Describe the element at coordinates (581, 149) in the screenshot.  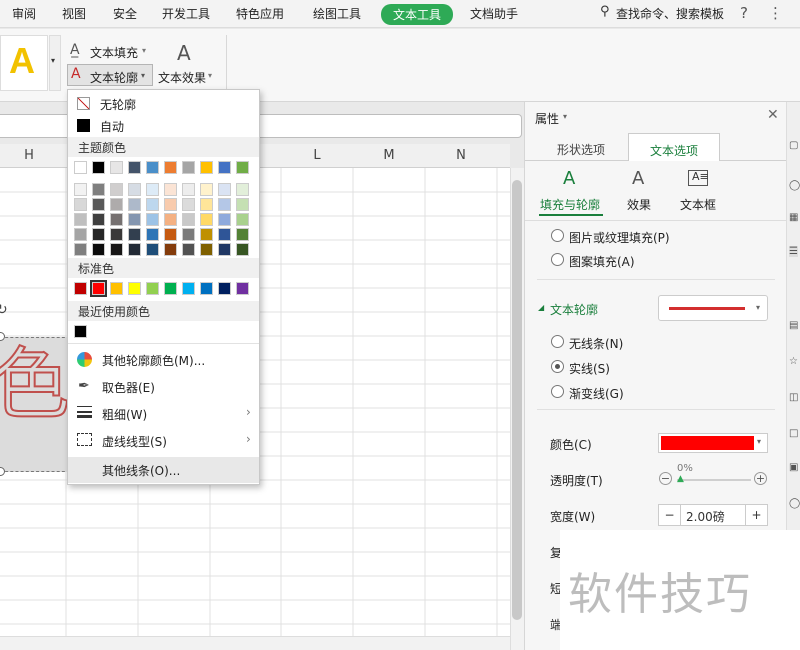
I see `tab-shape-options: 形状选项` at that location.